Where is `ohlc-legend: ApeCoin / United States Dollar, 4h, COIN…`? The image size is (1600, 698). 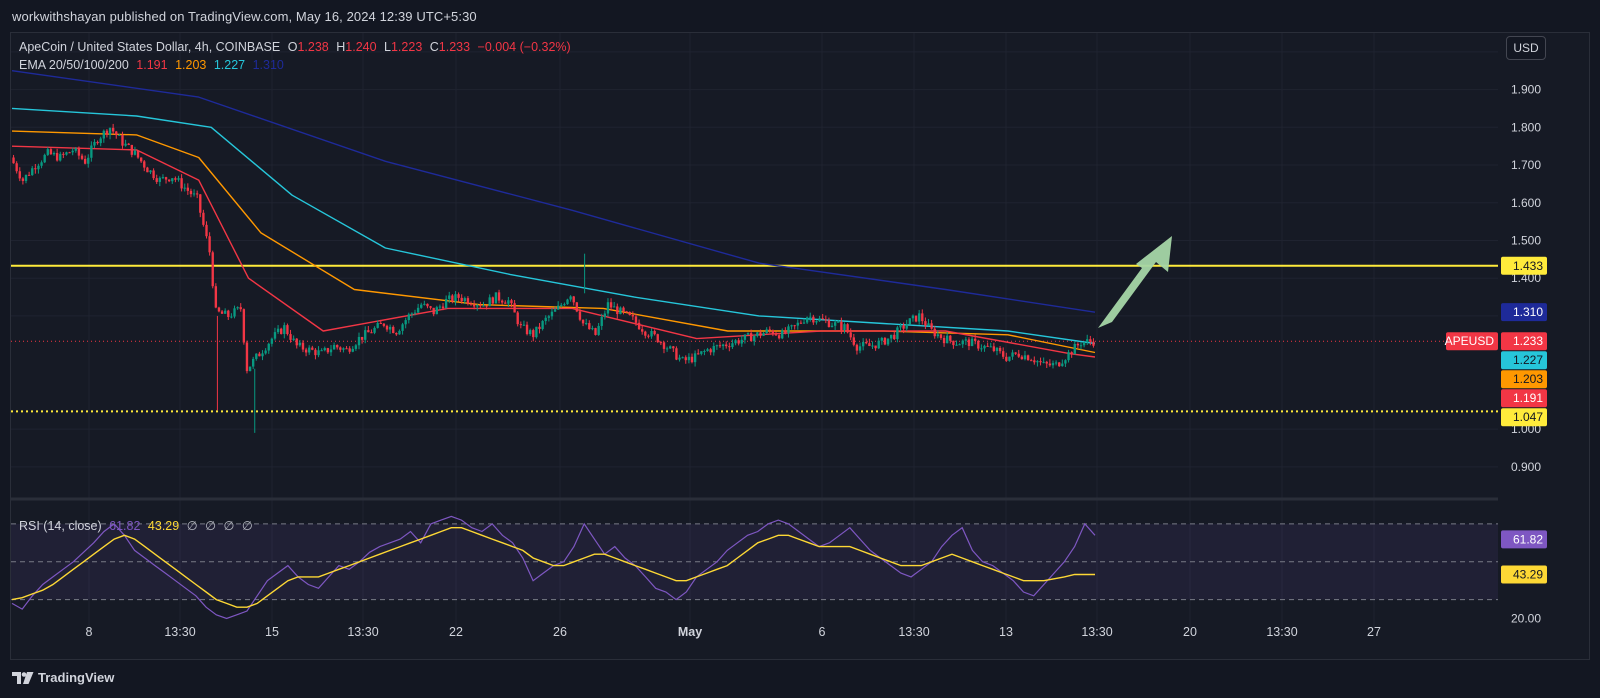
ohlc-legend: ApeCoin / United States Dollar, 4h, COIN… is located at coordinates (297, 47).